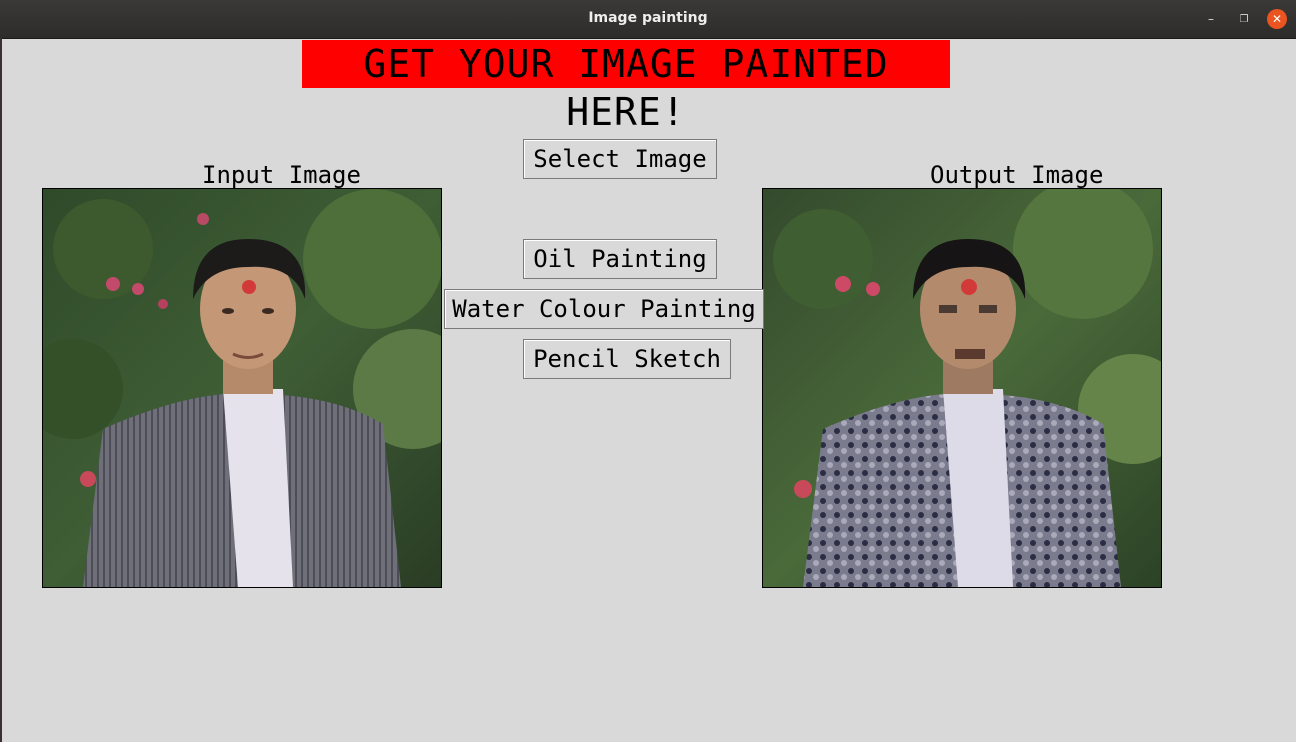  Describe the element at coordinates (620, 259) in the screenshot. I see `oil-painting-button: Oil Painting` at that location.